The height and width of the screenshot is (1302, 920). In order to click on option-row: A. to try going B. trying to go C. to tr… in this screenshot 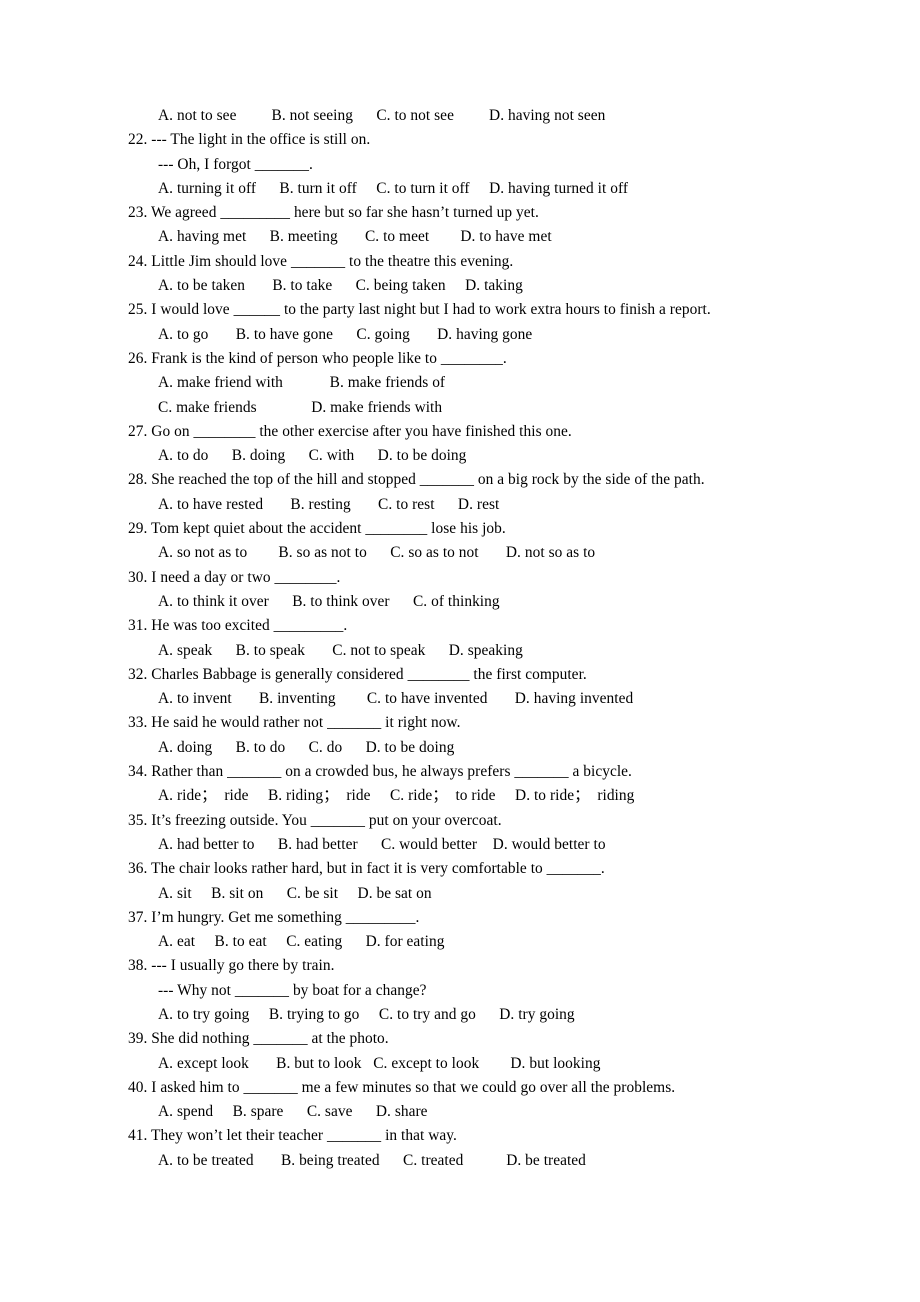, I will do `click(366, 1014)`.